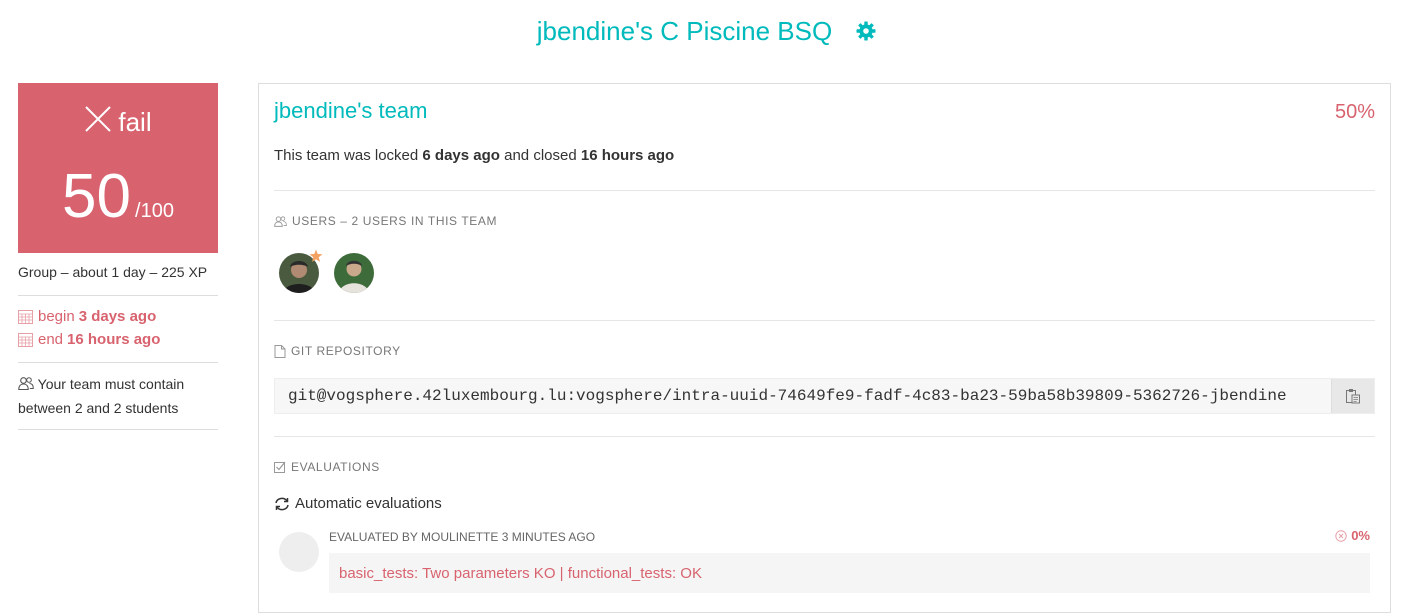 Image resolution: width=1413 pixels, height=613 pixels. What do you see at coordinates (316, 256) in the screenshot?
I see `star-icon` at bounding box center [316, 256].